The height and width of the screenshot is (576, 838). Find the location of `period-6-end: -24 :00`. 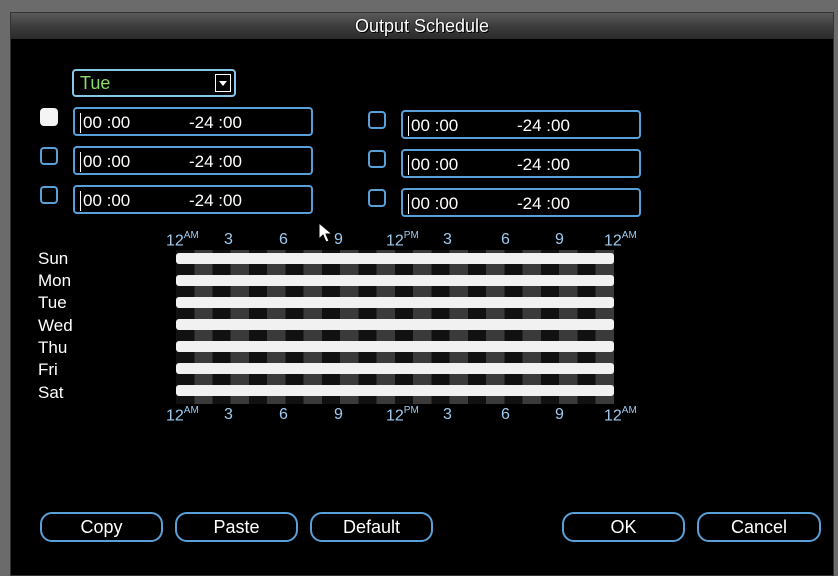

period-6-end: -24 :00 is located at coordinates (543, 204).